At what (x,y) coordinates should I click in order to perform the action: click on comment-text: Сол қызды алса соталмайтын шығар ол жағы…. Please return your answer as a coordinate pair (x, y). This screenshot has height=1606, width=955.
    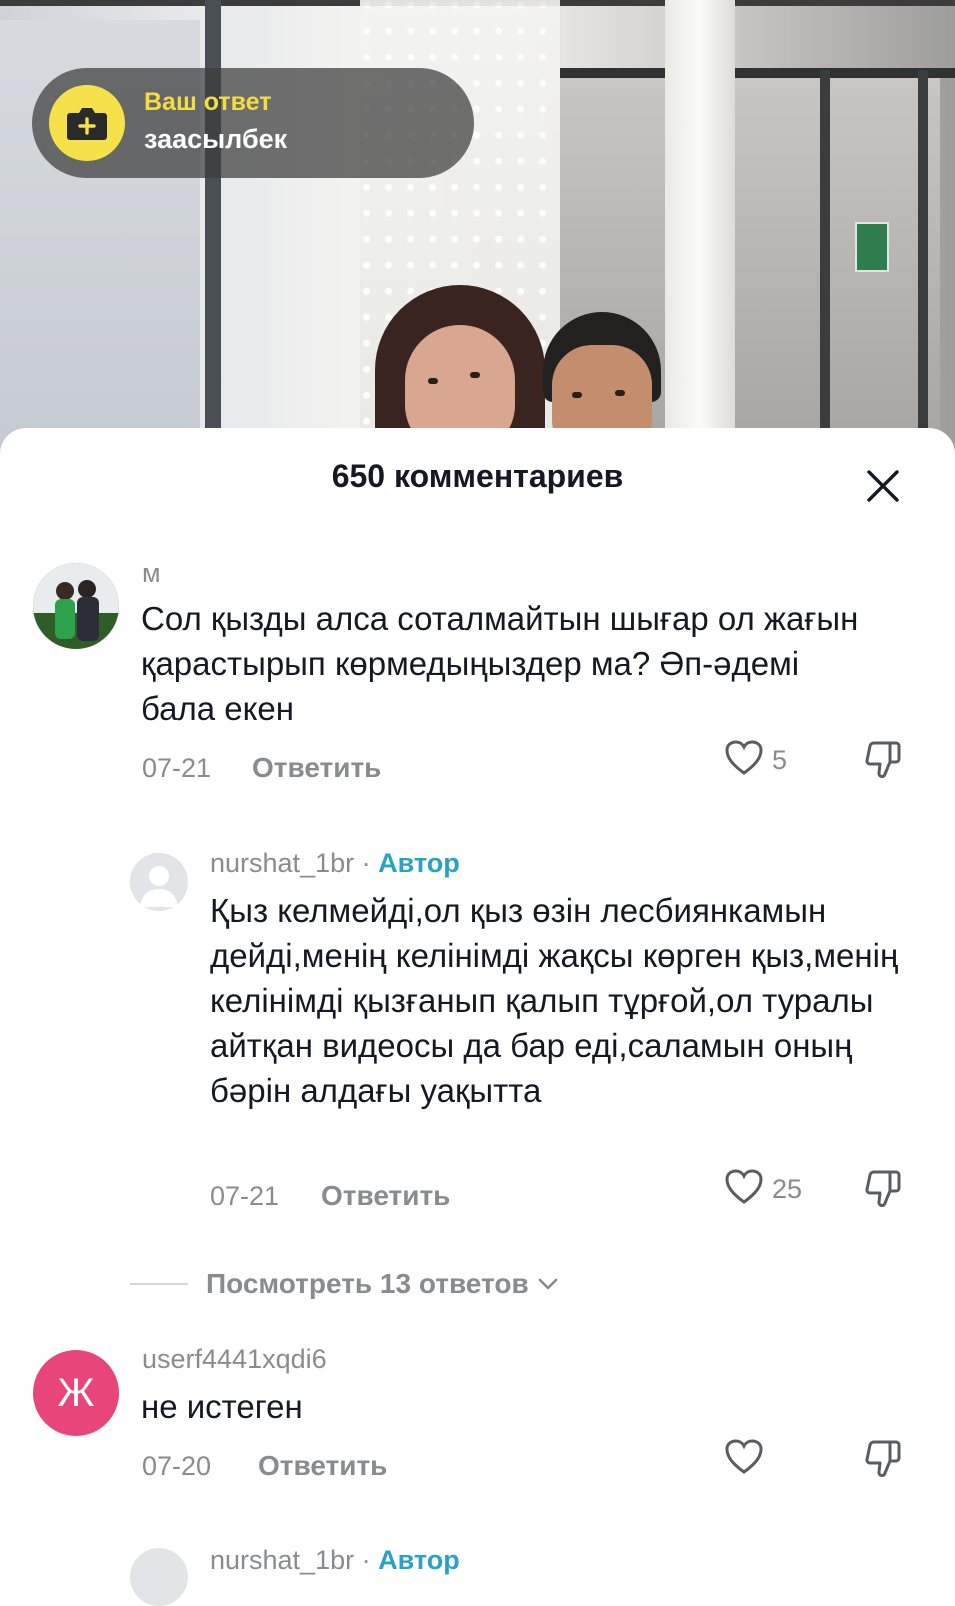
    Looking at the image, I should click on (500, 663).